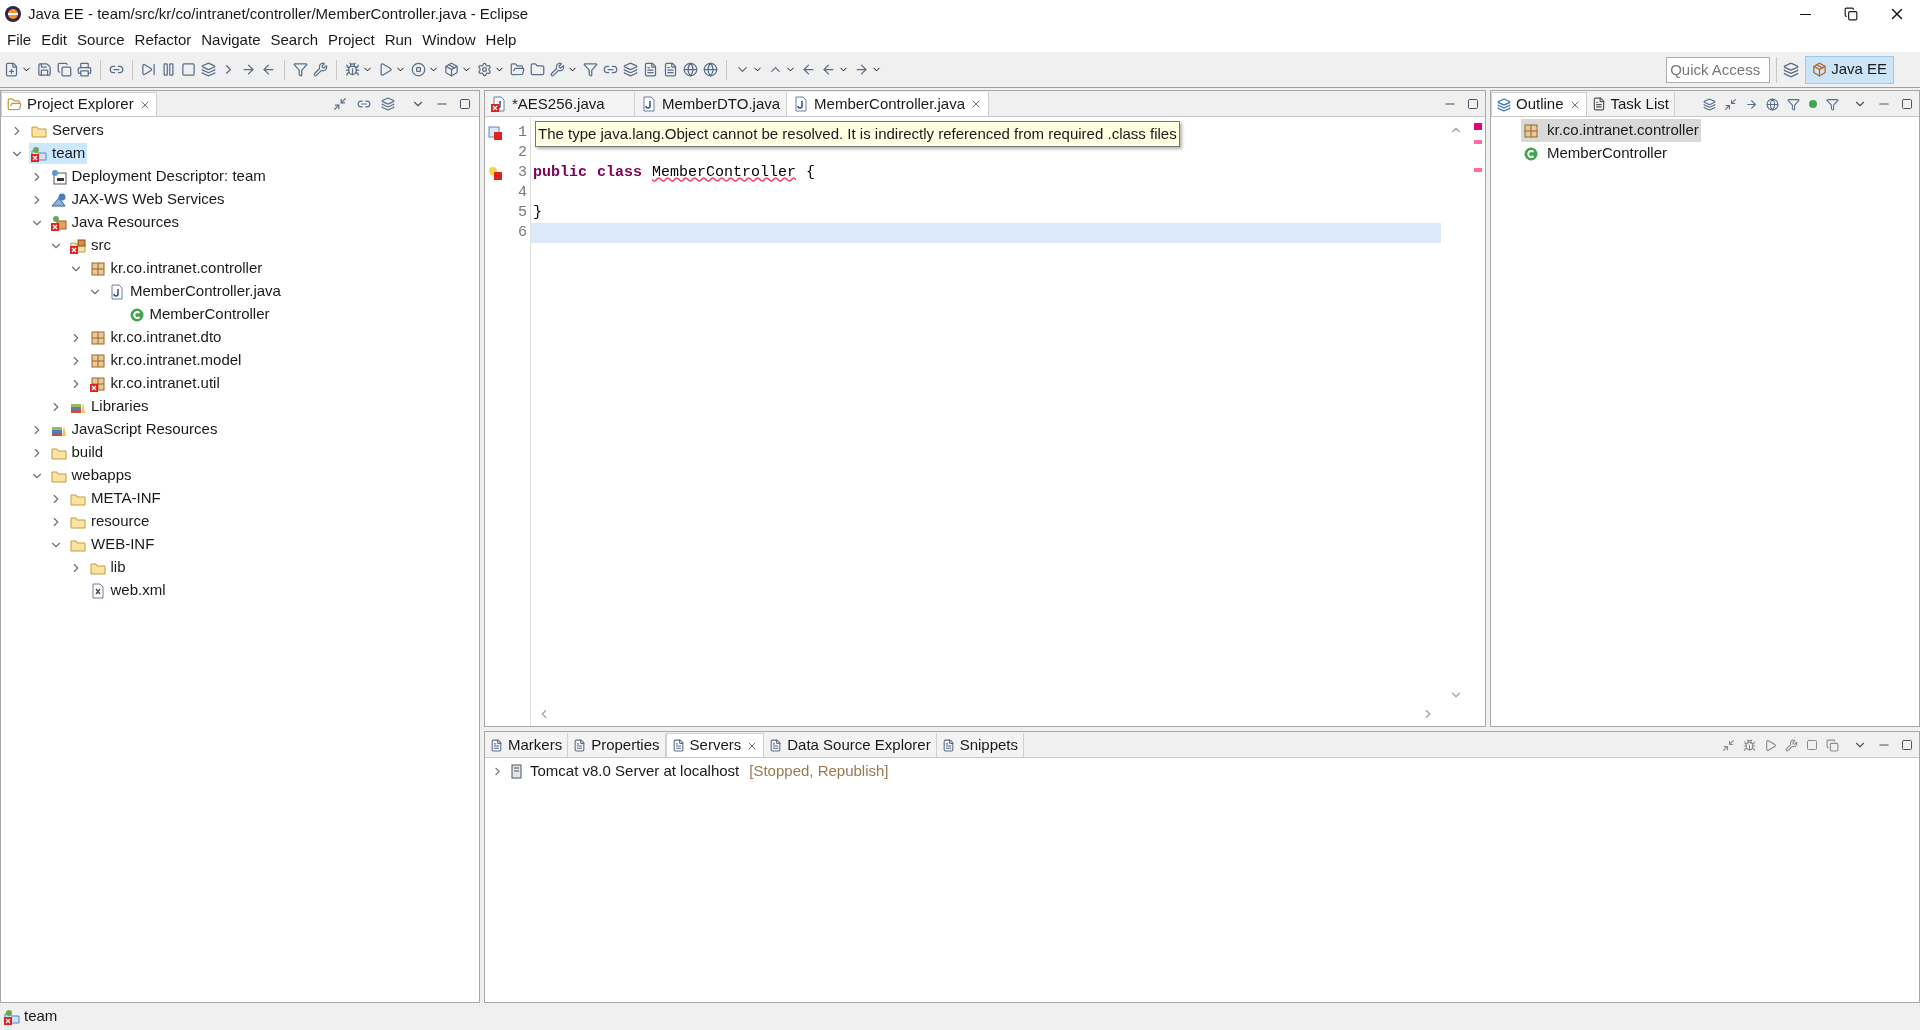 The image size is (1920, 1030). I want to click on line-number: 4, so click(522, 192).